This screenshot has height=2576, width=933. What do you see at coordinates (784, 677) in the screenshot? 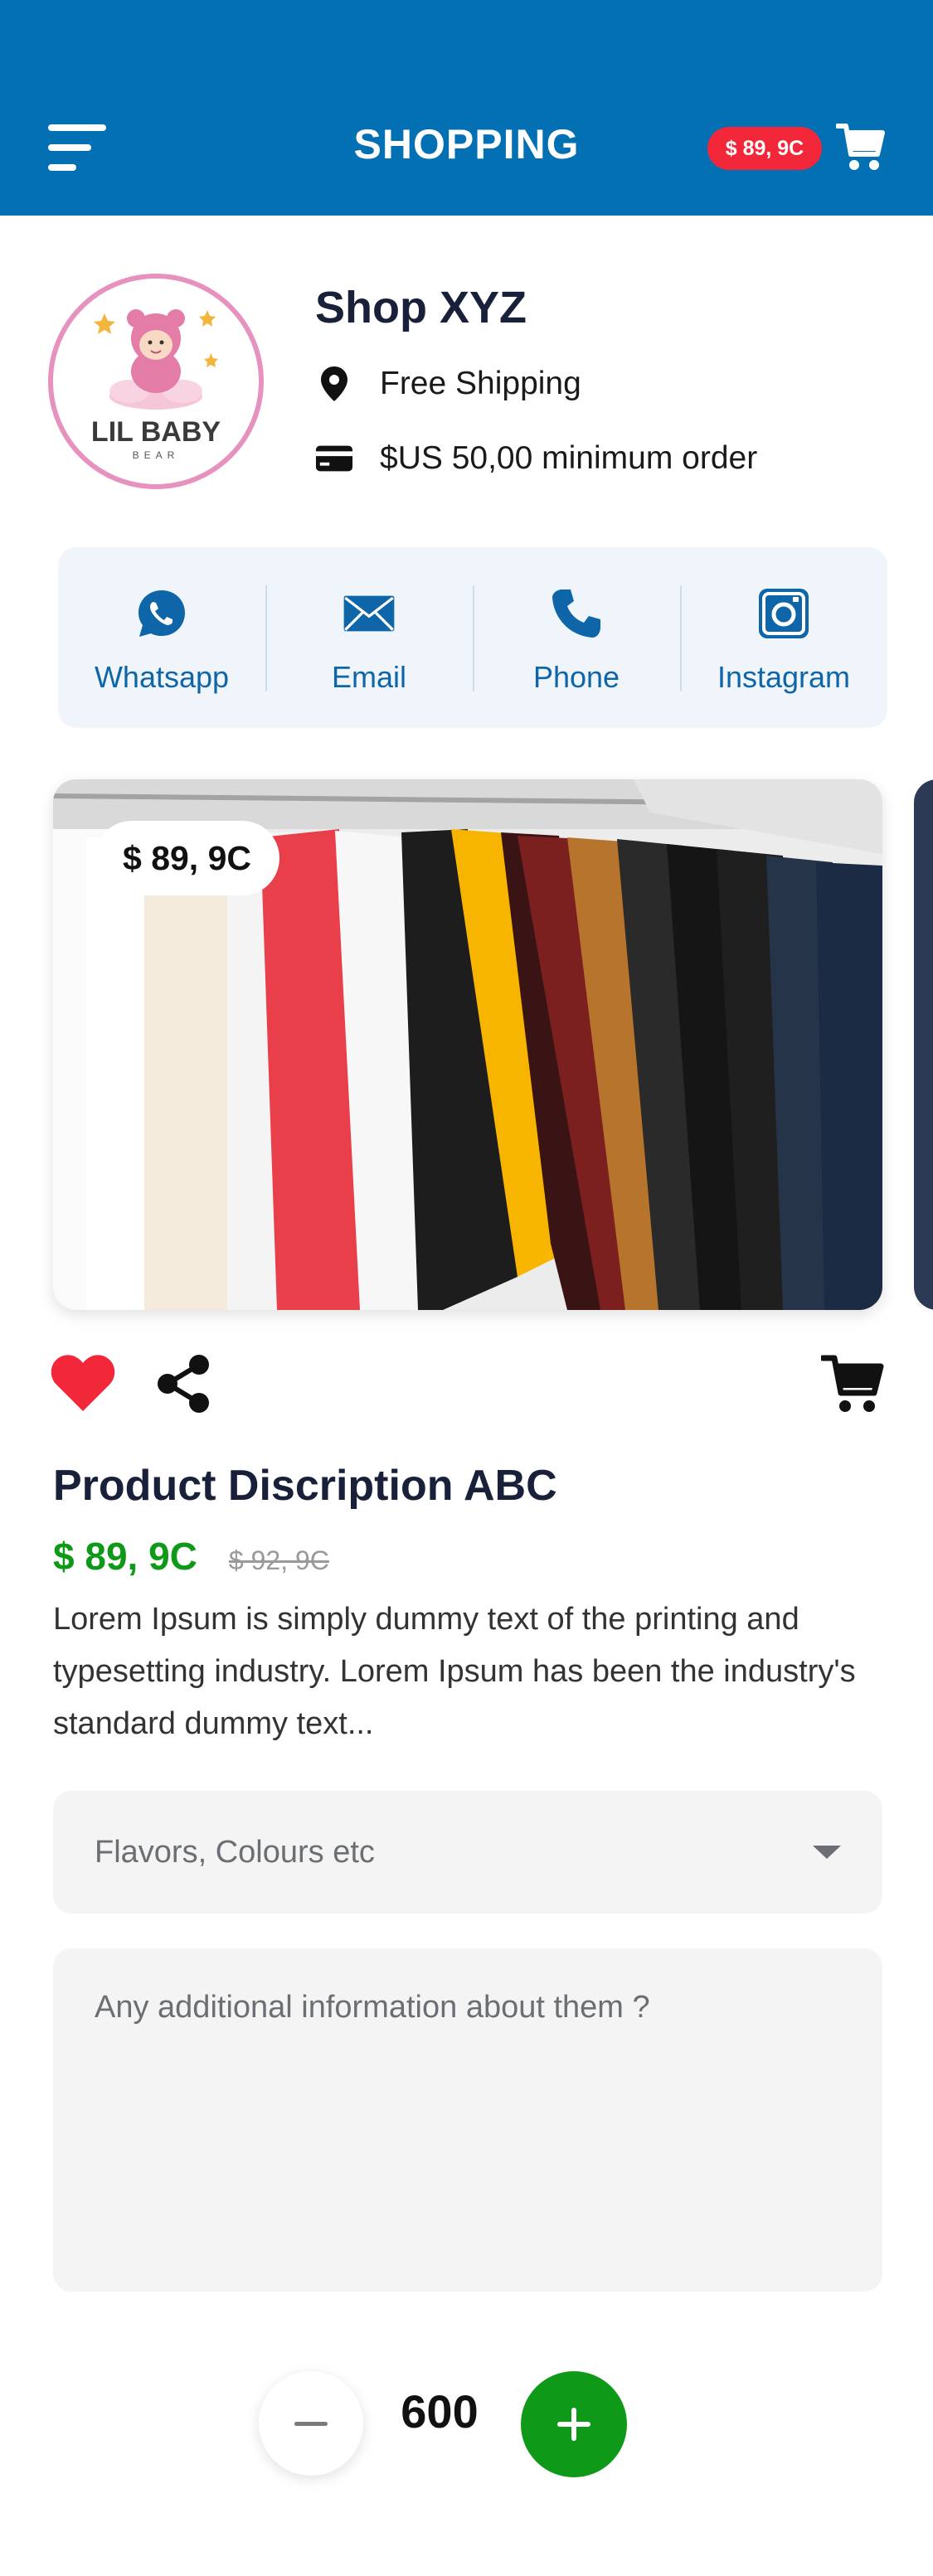
I see `contact-instagram-label: Instagram` at bounding box center [784, 677].